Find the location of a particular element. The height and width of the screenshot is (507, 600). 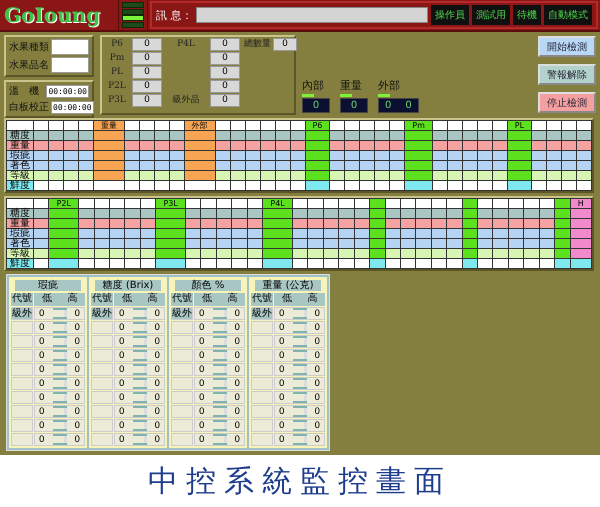

action-button: 警報解除 is located at coordinates (567, 74).